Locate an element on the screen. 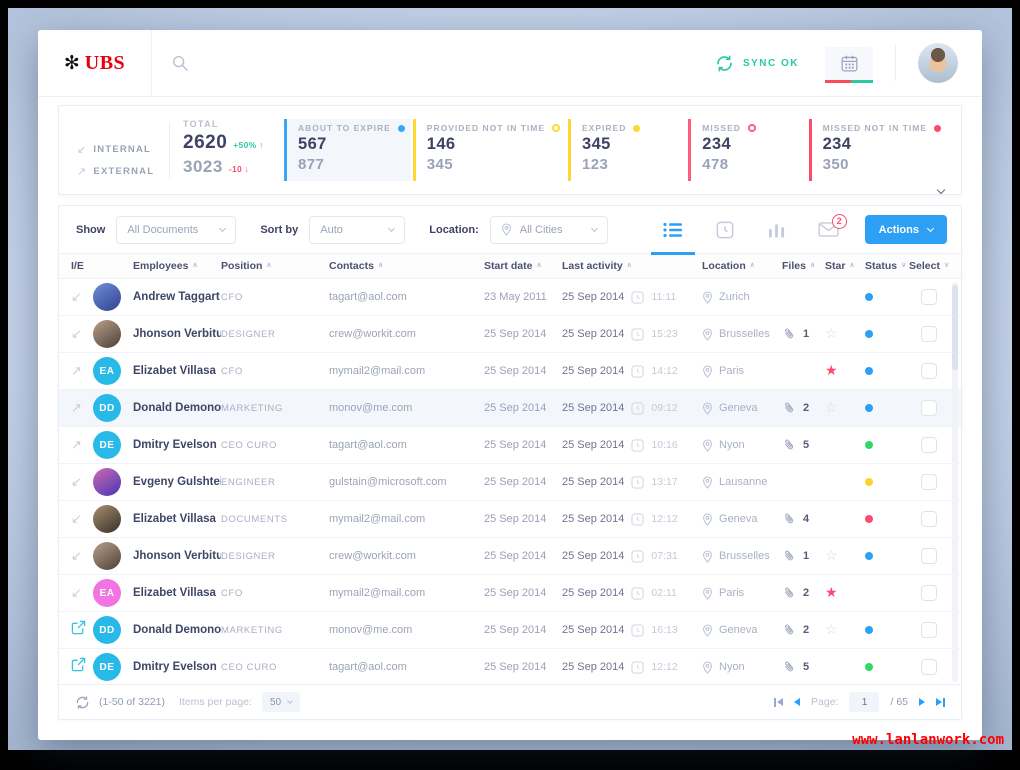  column-header: Status ∨ is located at coordinates (887, 266).